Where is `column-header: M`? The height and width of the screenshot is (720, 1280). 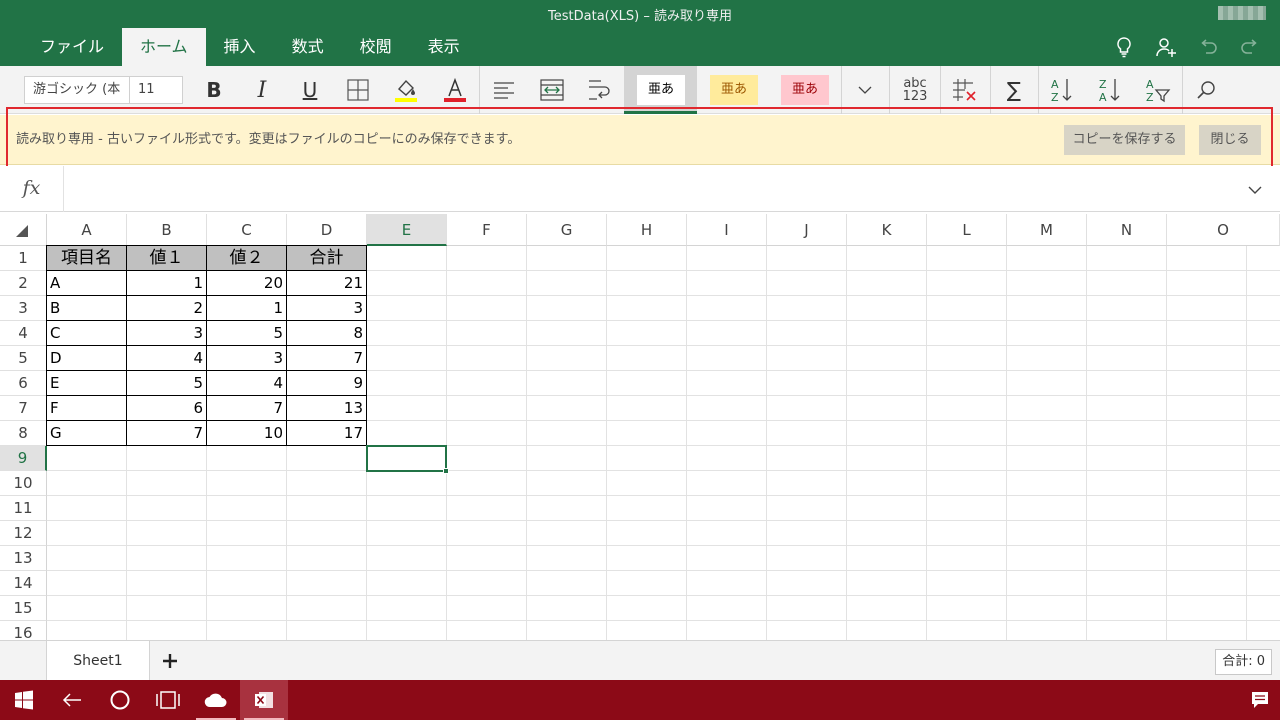
column-header: M is located at coordinates (1047, 230).